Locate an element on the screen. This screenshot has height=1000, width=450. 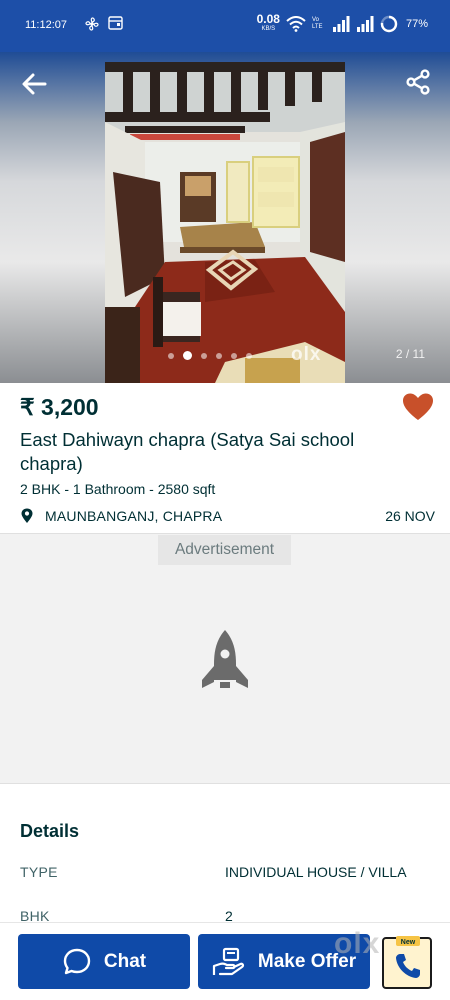
wallet-icon is located at coordinates (115, 23).